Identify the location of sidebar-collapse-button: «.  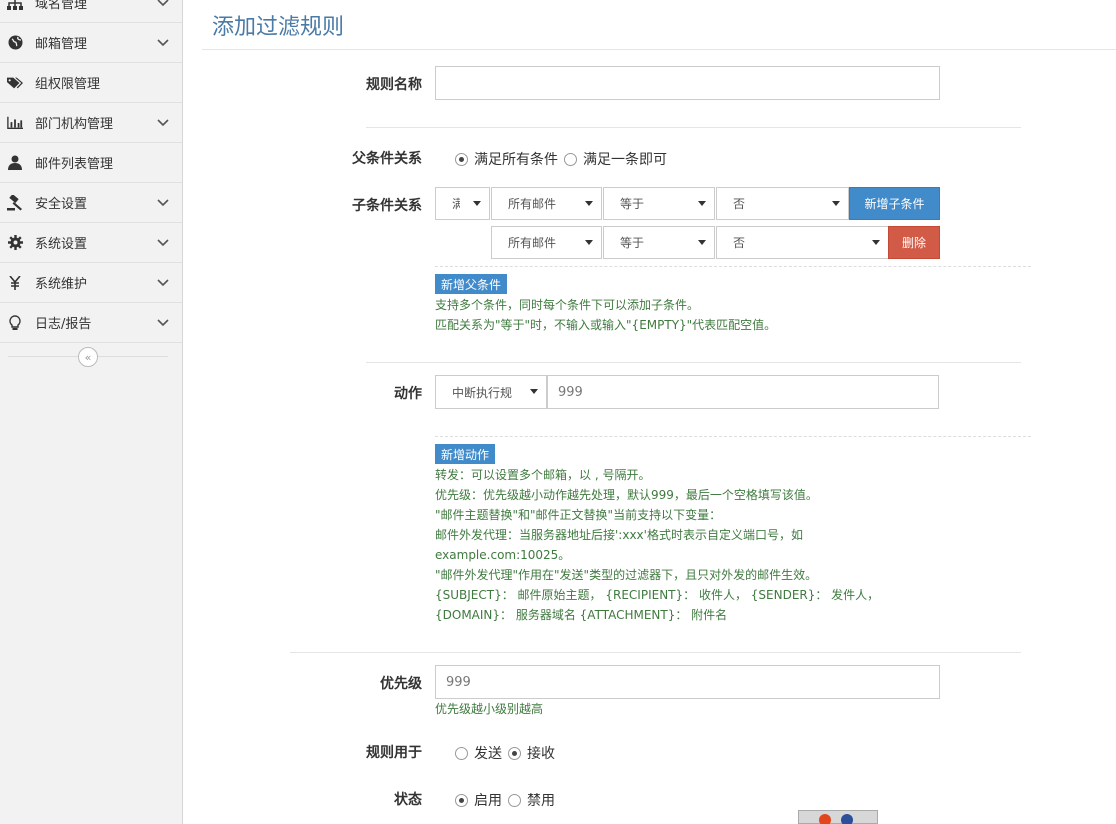
(88, 357).